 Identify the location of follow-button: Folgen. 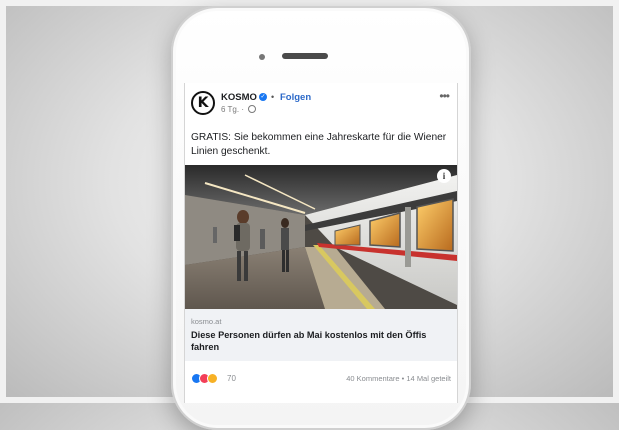
(295, 97).